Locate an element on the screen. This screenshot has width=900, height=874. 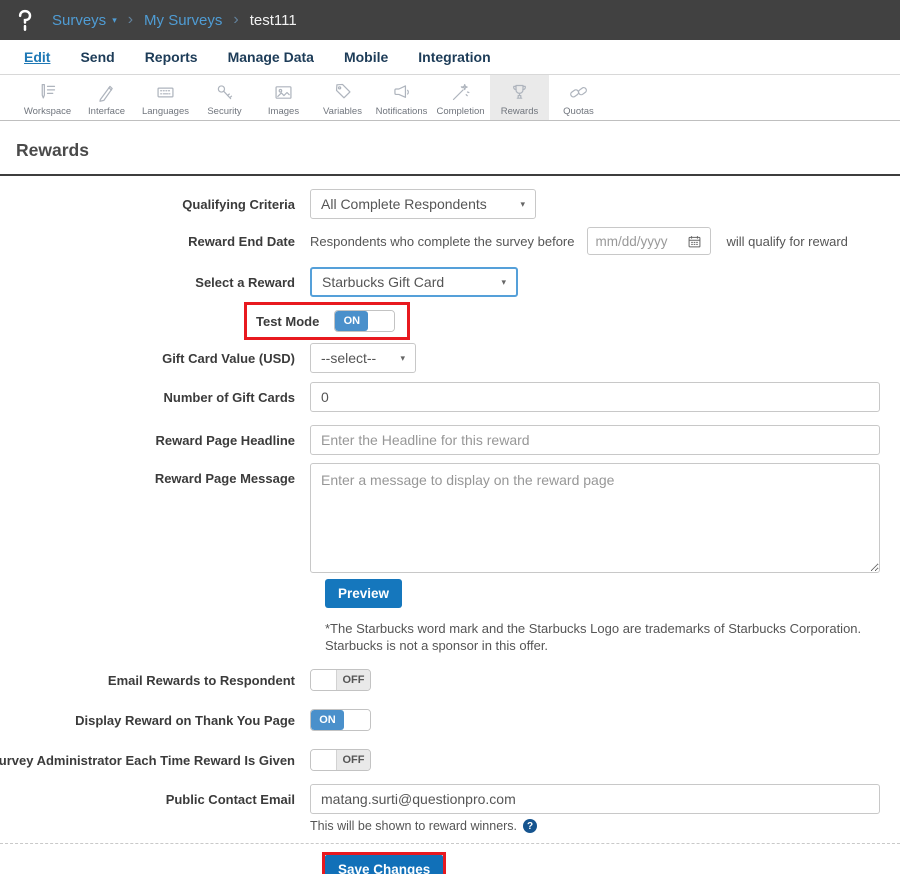
toolbar-item-completion: Completion is located at coordinates (460, 97).